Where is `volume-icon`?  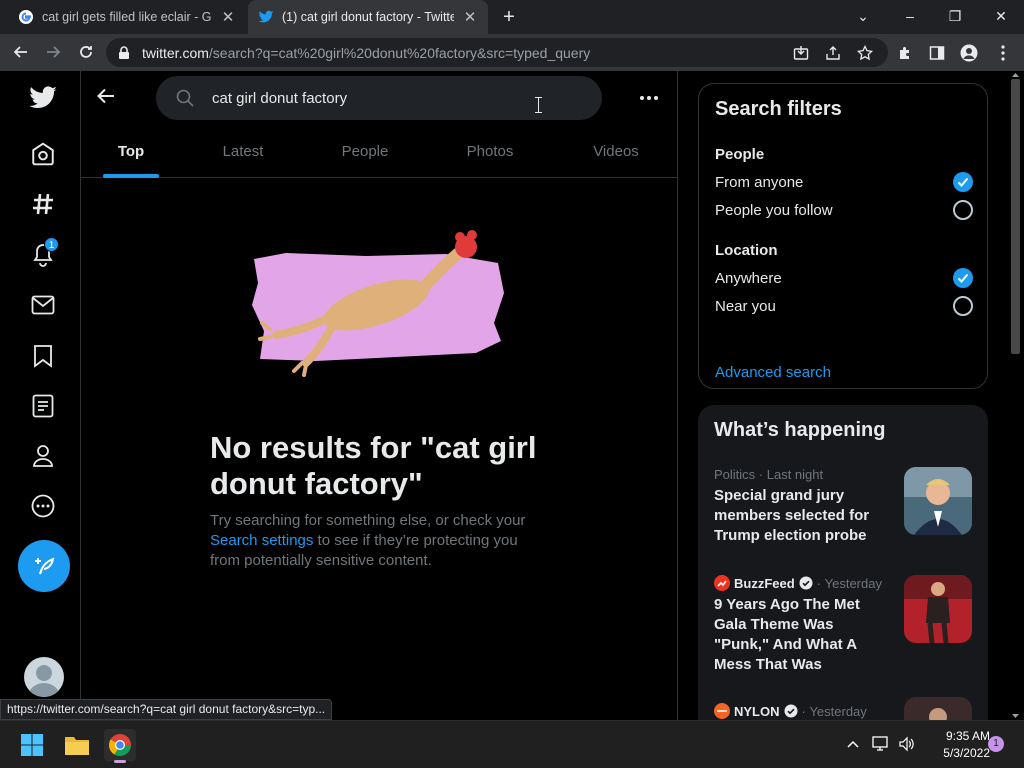 volume-icon is located at coordinates (907, 744).